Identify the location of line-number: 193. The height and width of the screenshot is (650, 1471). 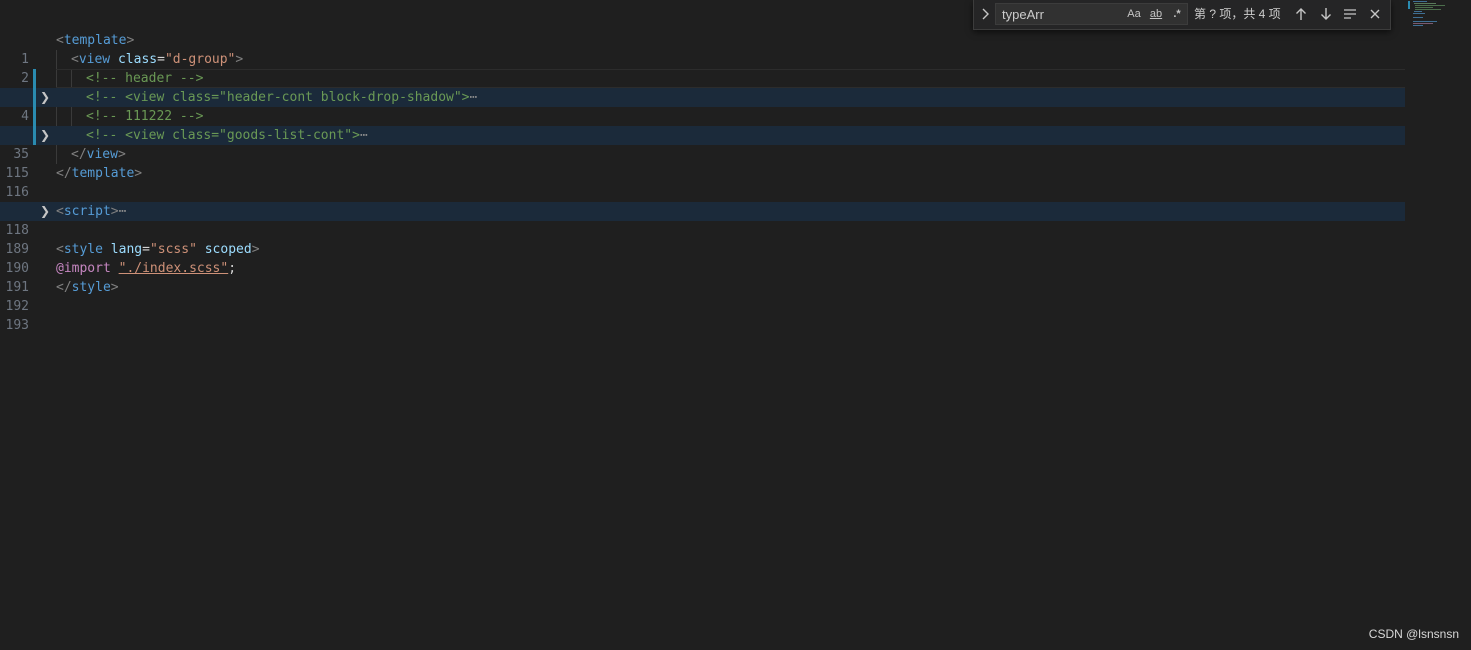
(17, 325).